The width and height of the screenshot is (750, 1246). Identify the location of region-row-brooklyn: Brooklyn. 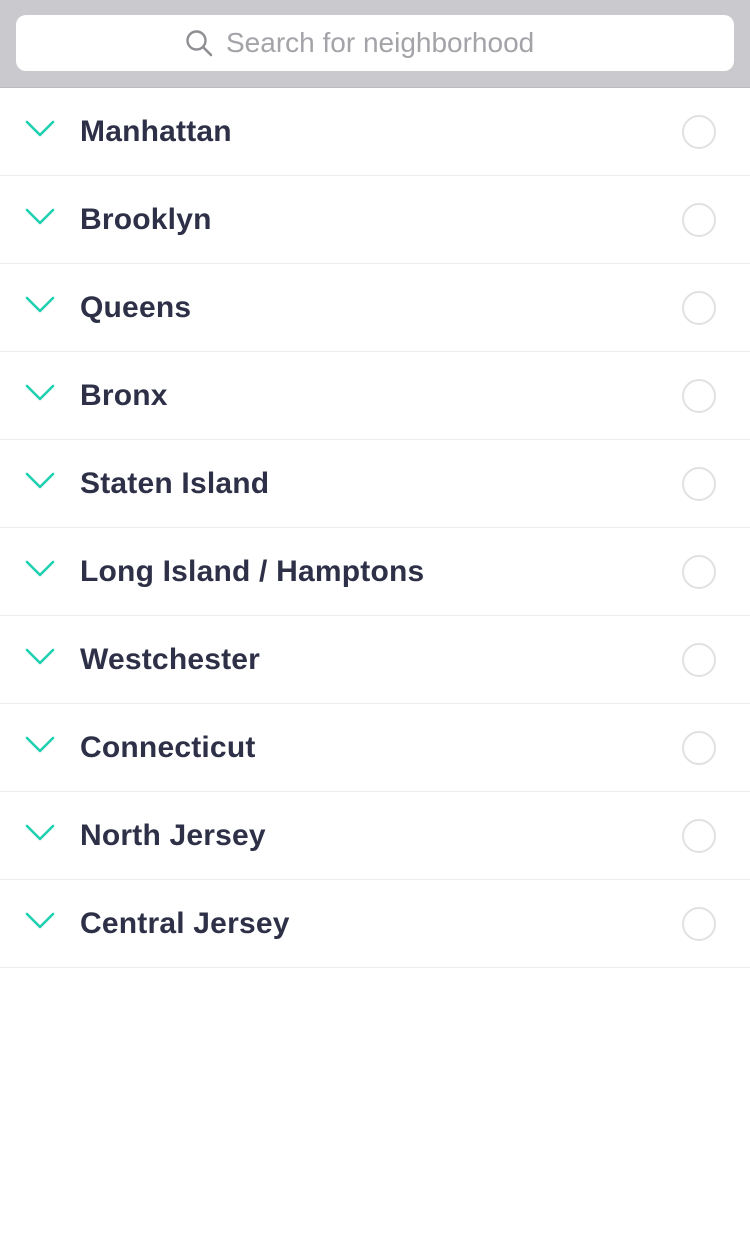
(375, 220).